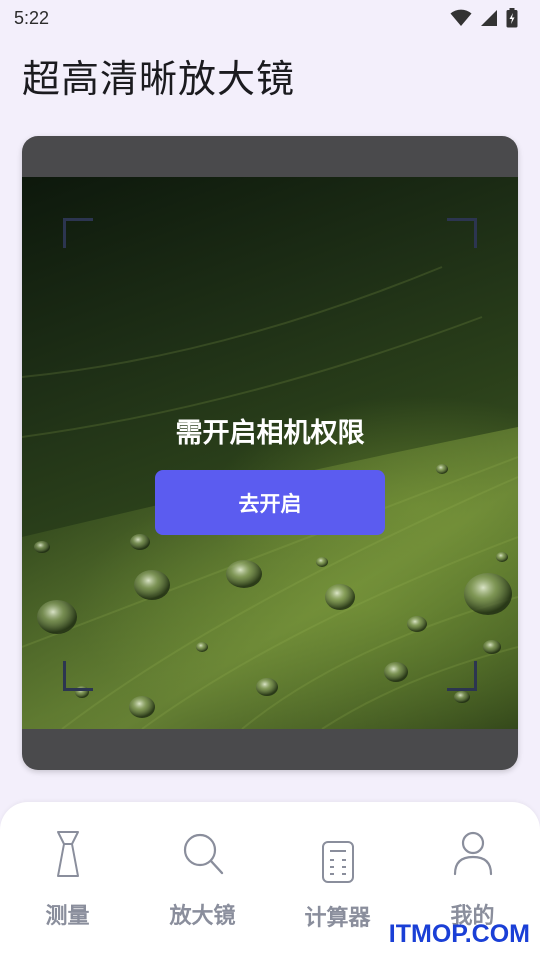 The image size is (540, 960). What do you see at coordinates (67, 881) in the screenshot?
I see `nav-item-measure: 测量` at bounding box center [67, 881].